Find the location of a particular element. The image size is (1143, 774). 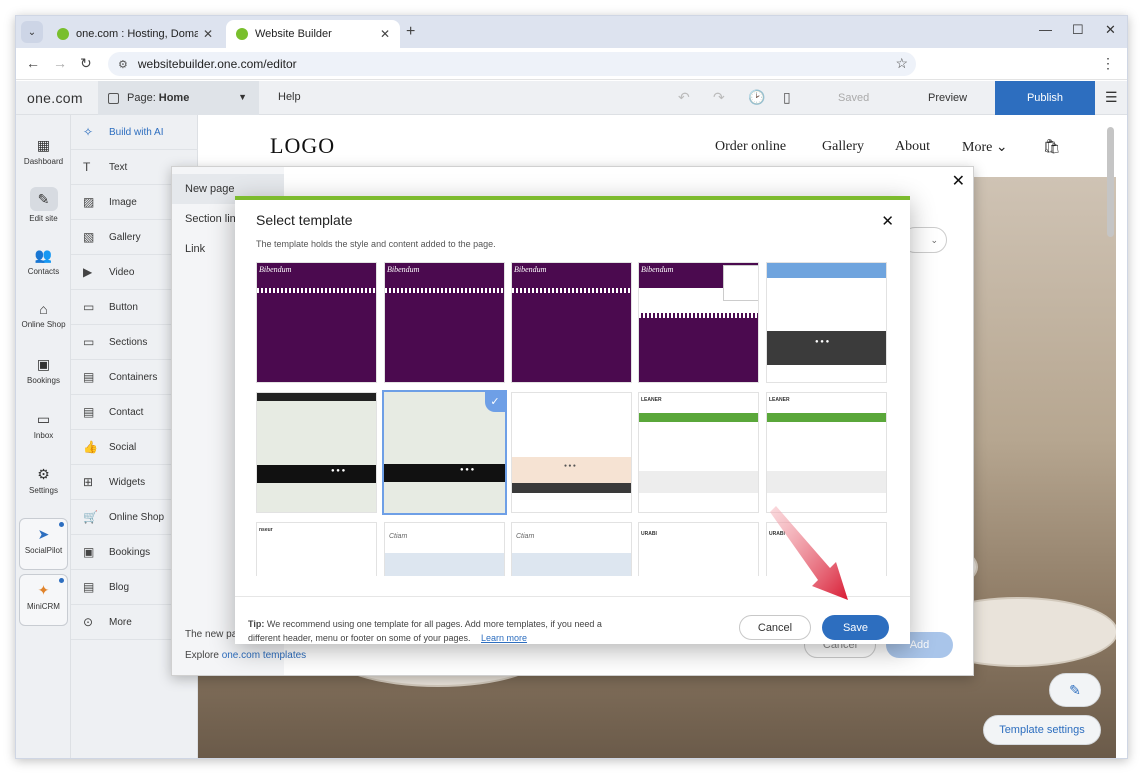

rail-online-shop: ⌂ Online Shop is located at coordinates (43, 315).